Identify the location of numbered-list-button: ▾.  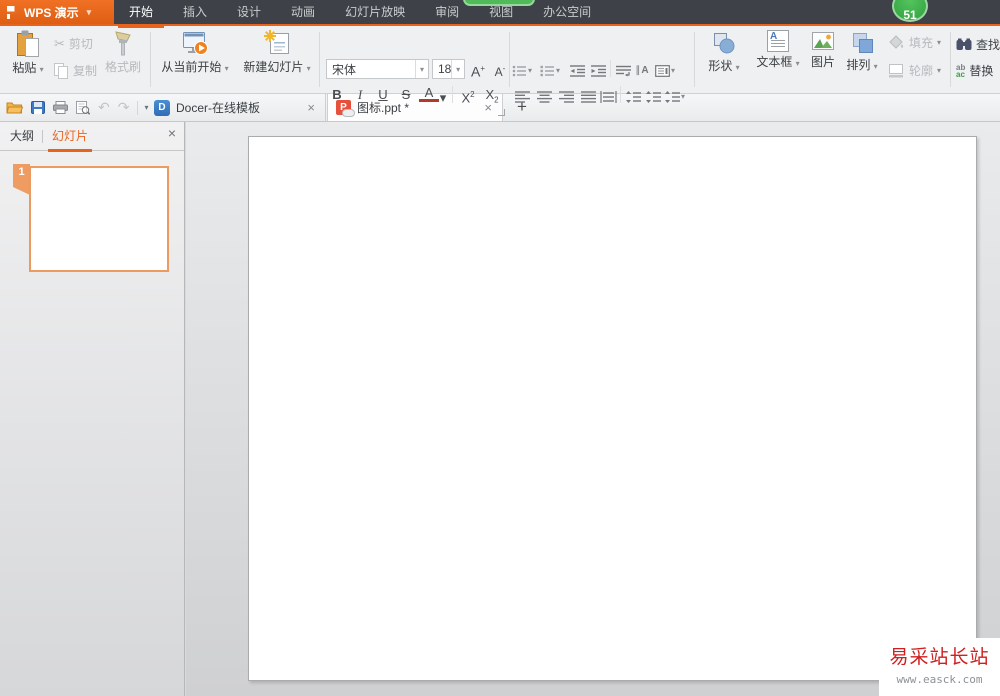
(550, 70).